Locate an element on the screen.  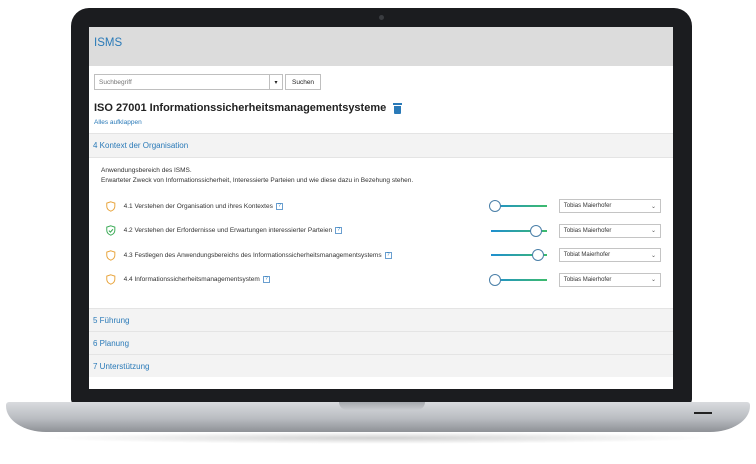
camera-icon is located at coordinates (381, 17).